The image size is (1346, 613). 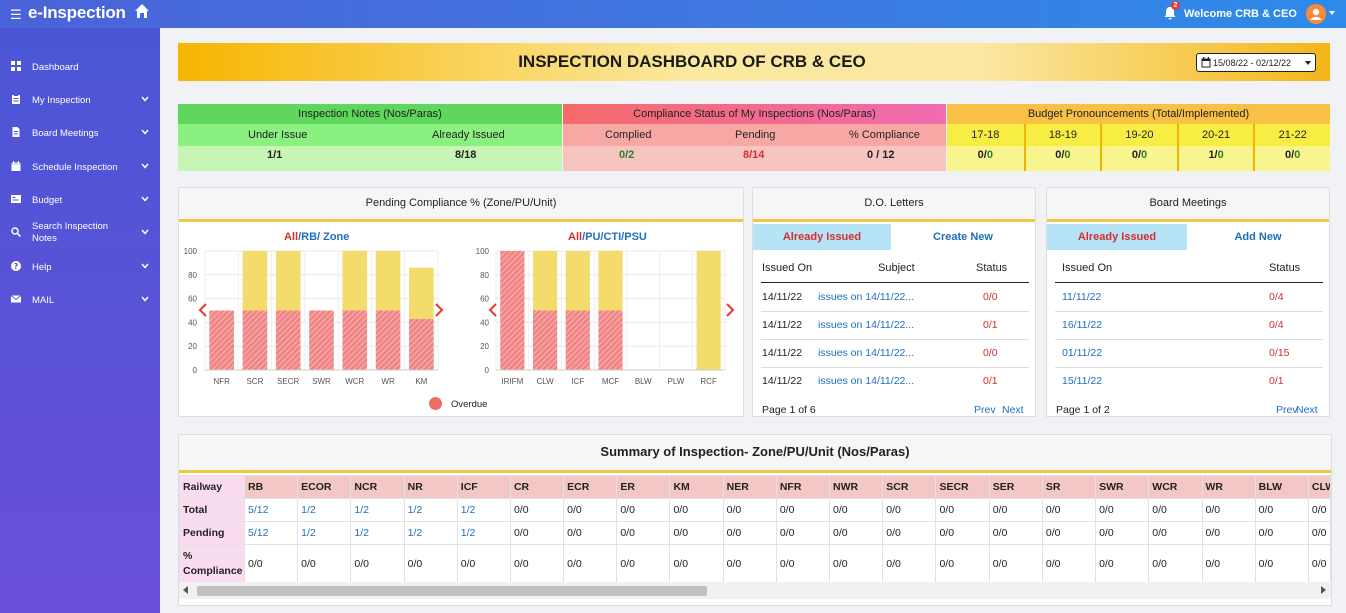 I want to click on sidebar-item-label: Dashboard, so click(x=55, y=67).